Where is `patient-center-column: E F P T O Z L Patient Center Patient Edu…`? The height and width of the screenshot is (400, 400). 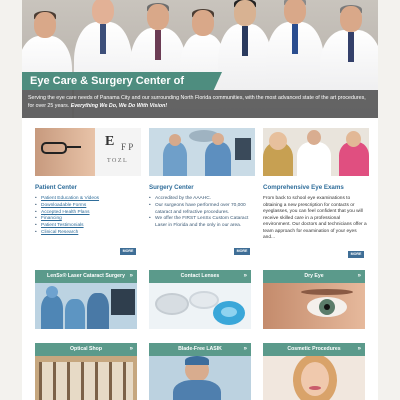 patient-center-column: E F P T O Z L Patient Center Patient Edu… is located at coordinates (88, 182).